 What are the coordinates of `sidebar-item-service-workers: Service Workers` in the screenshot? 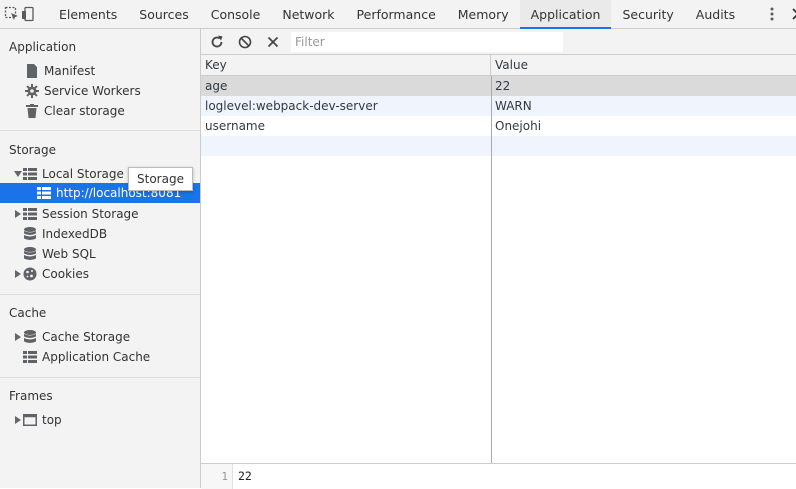 It's located at (83, 91).